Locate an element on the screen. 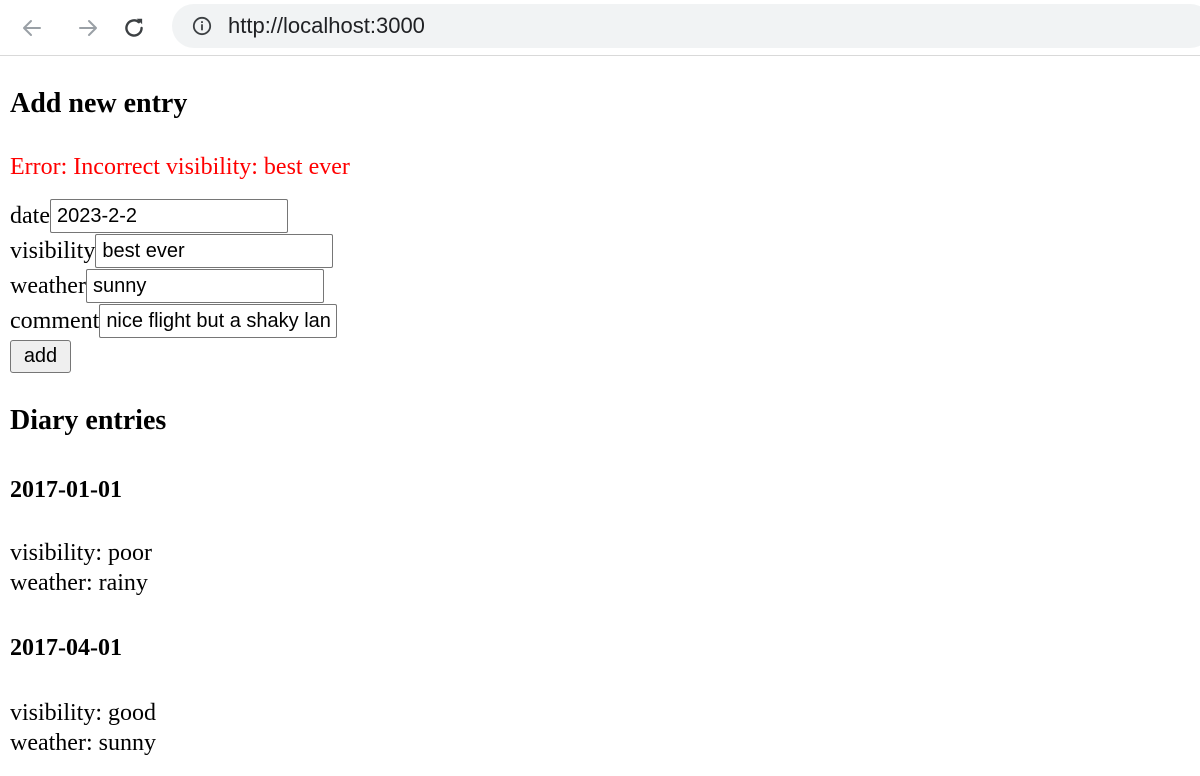  arrow-left-icon is located at coordinates (32, 28).